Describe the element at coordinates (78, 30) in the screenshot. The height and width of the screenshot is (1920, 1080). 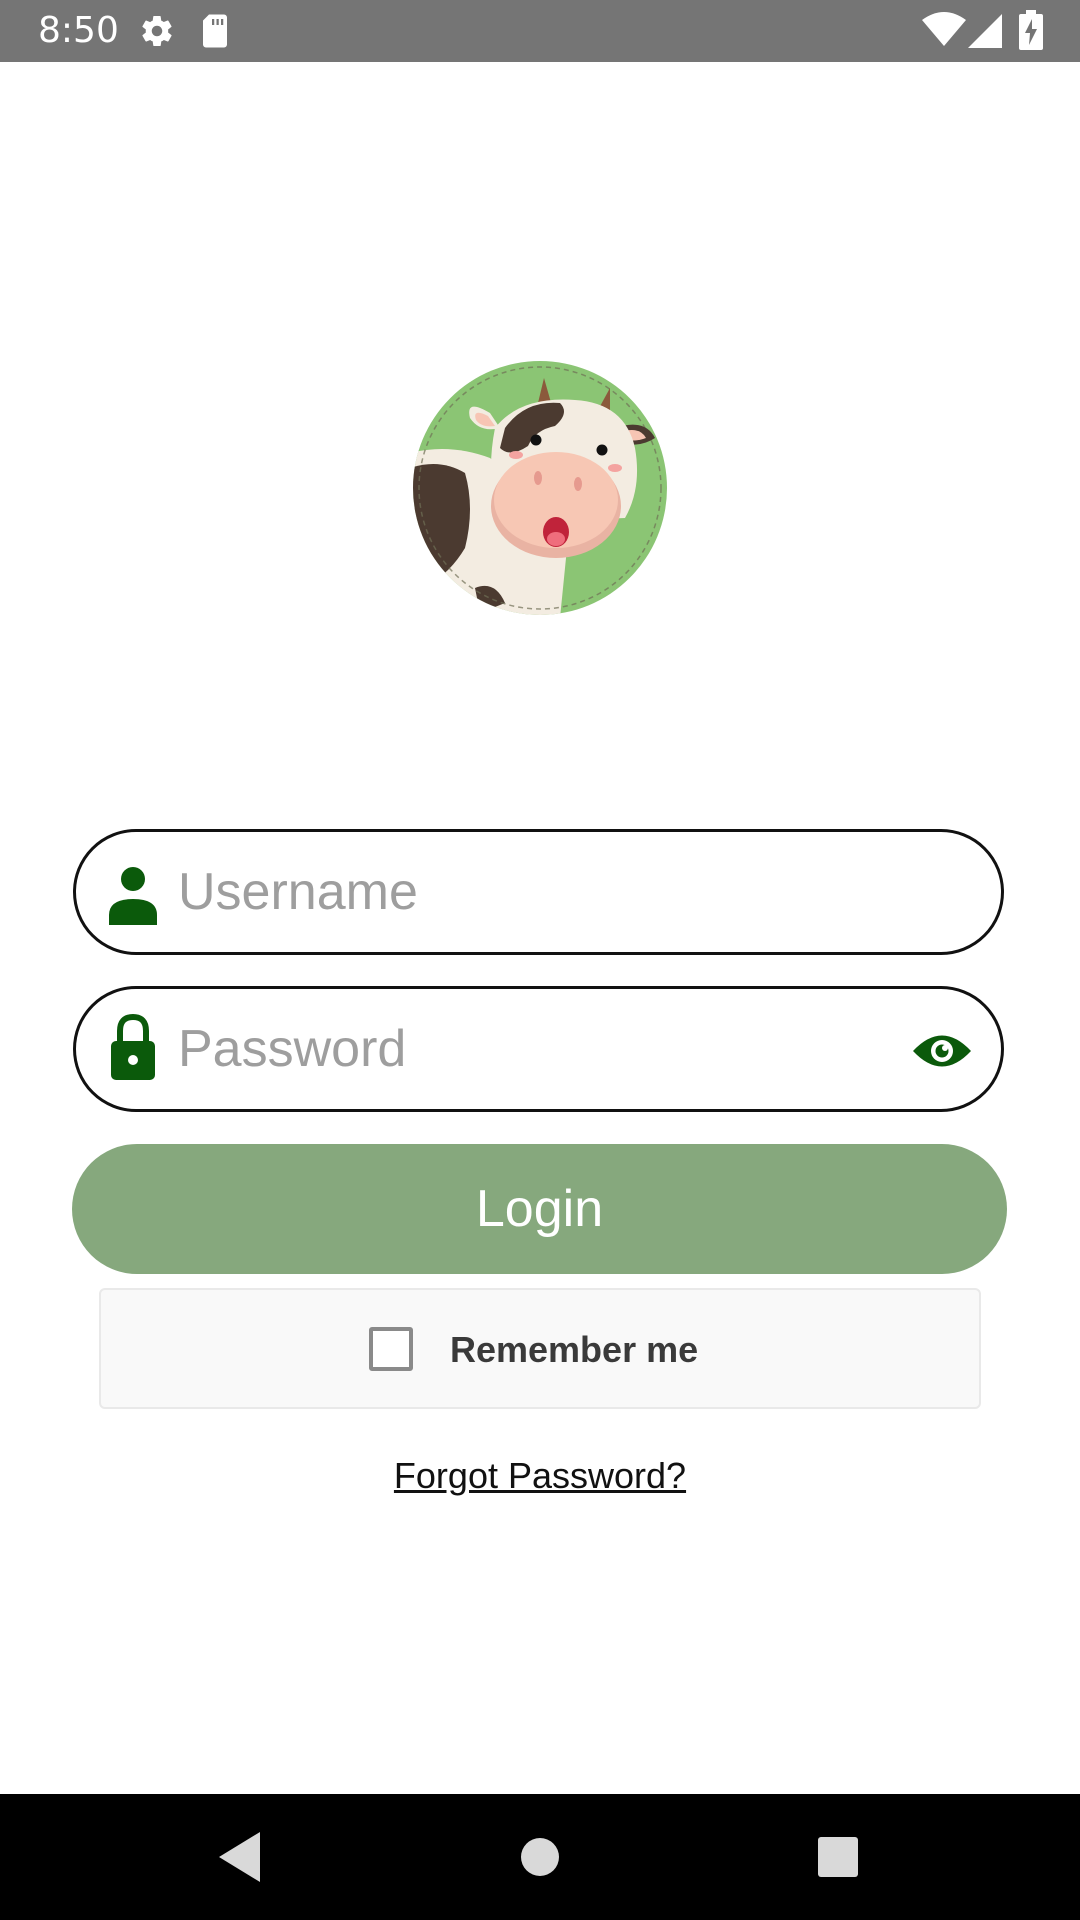
I see `status-time: 8:50` at that location.